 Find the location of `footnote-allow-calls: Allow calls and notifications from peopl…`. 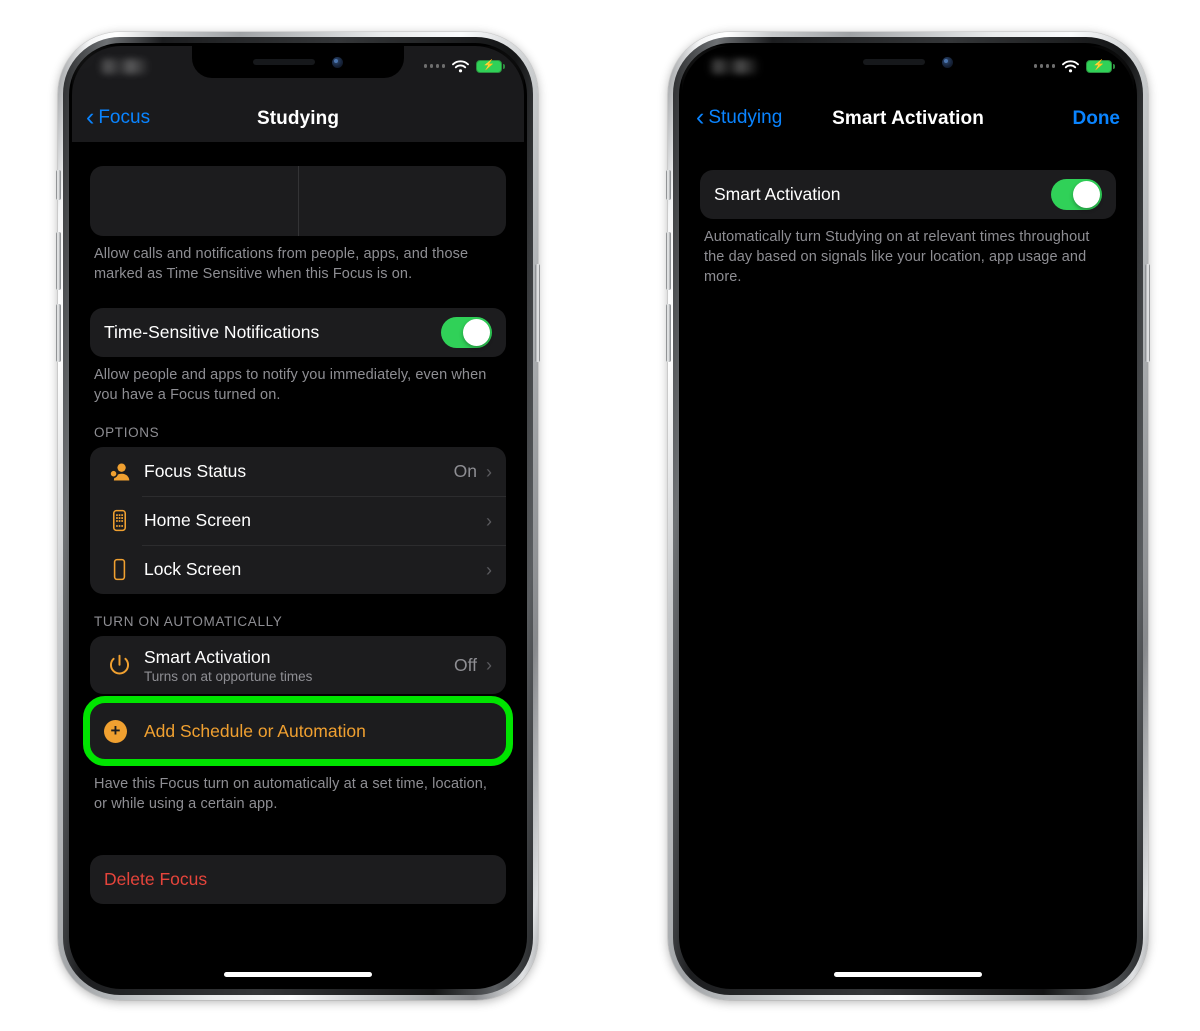

footnote-allow-calls: Allow calls and notifications from peopl… is located at coordinates (281, 264).